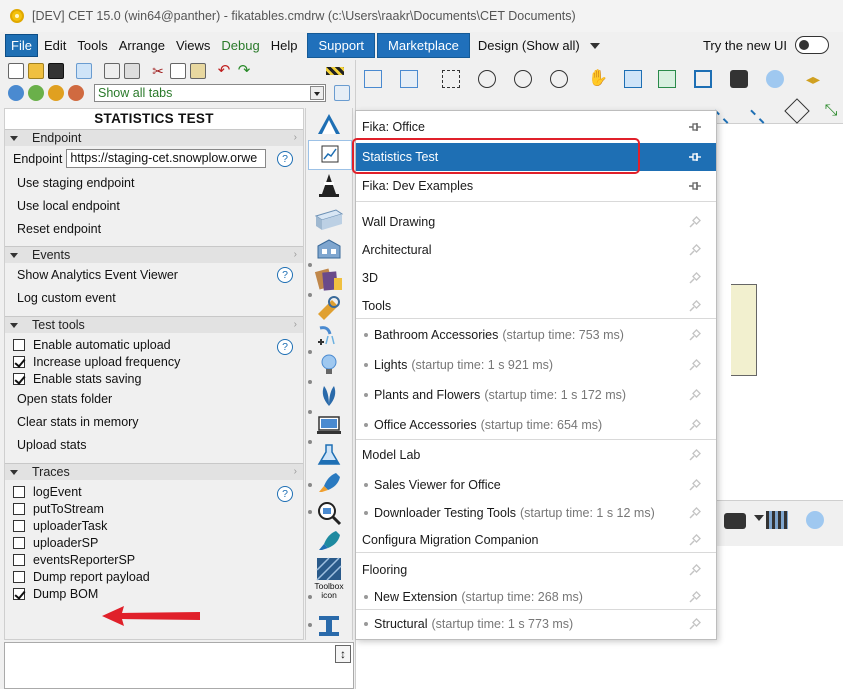 This screenshot has width=843, height=689. What do you see at coordinates (329, 425) in the screenshot?
I see `office-accessories-icon` at bounding box center [329, 425].